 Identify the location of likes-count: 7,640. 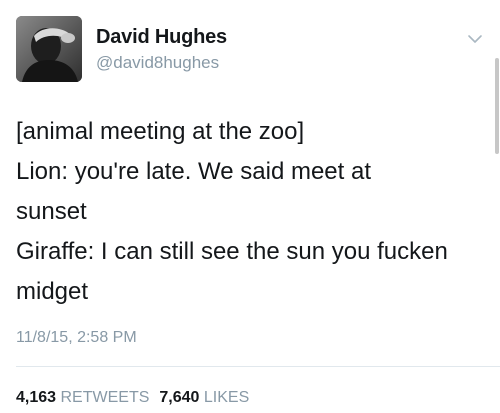
(179, 397).